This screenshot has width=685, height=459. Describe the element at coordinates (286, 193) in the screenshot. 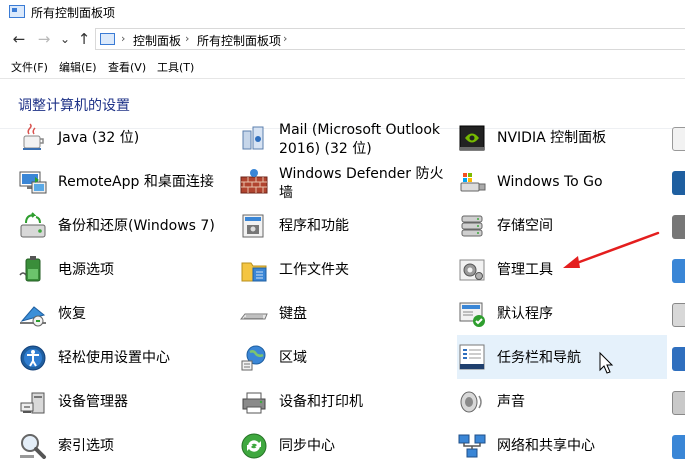

I see `item-label-line-2: 墙` at that location.